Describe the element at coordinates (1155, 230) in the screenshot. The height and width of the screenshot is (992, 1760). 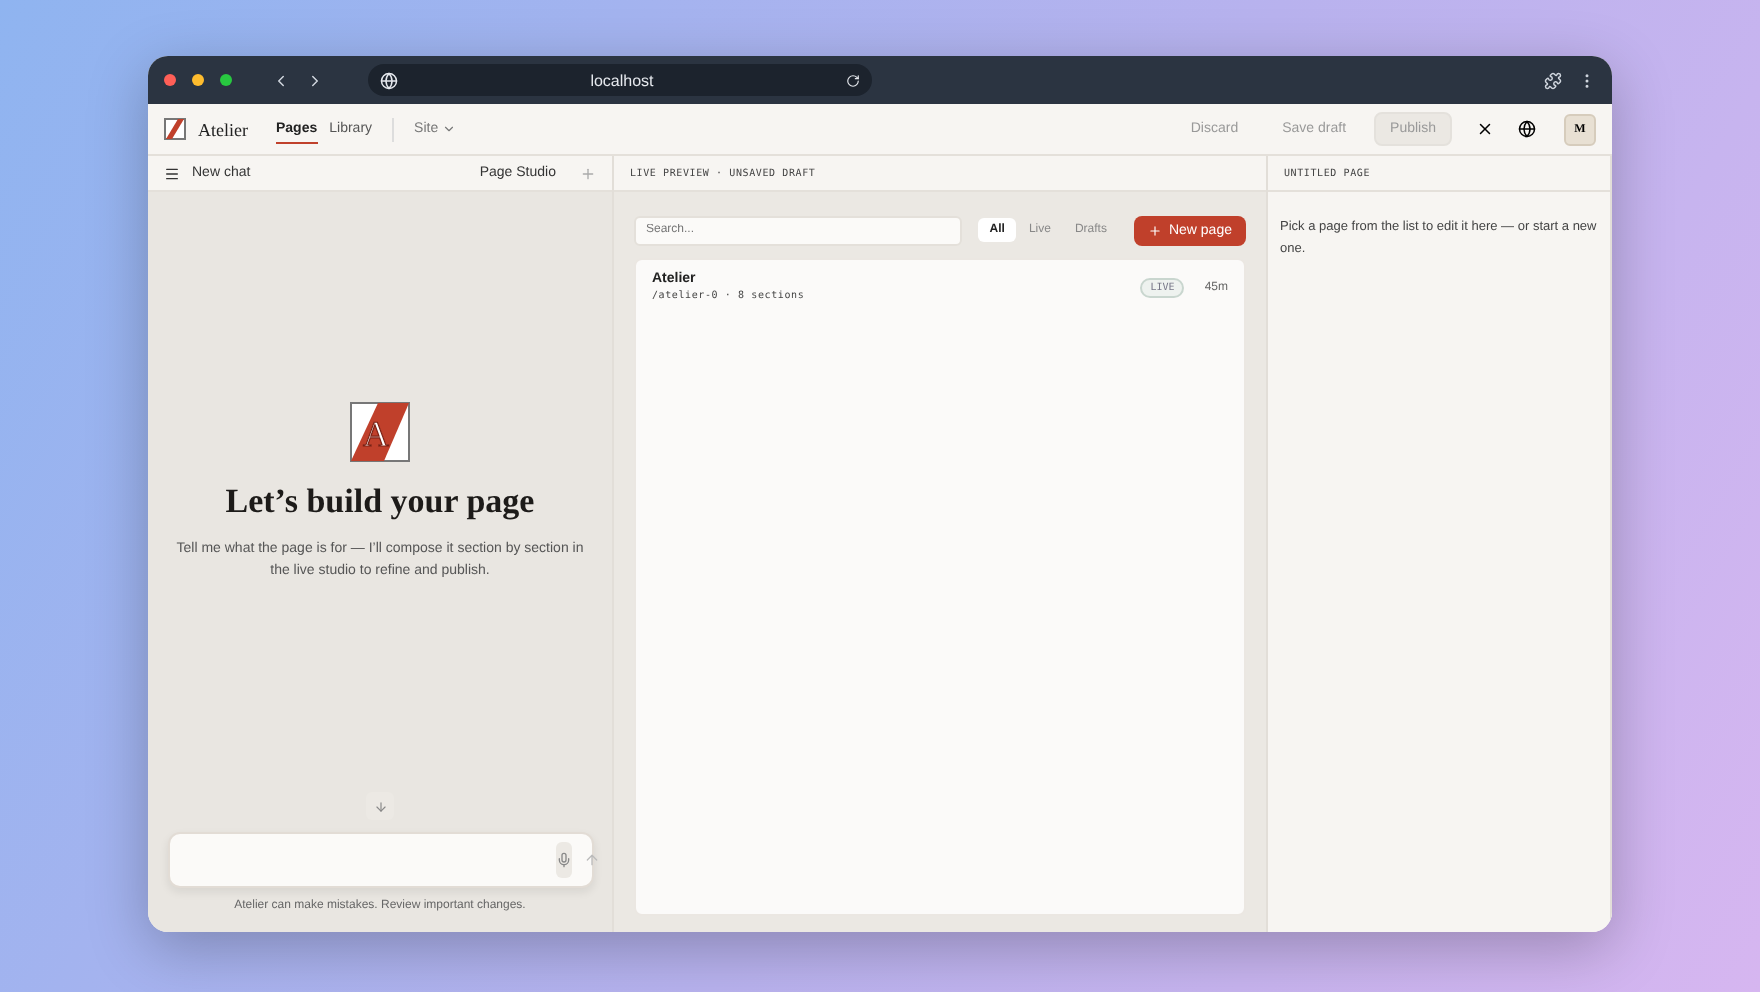
I see `plus-icon` at that location.